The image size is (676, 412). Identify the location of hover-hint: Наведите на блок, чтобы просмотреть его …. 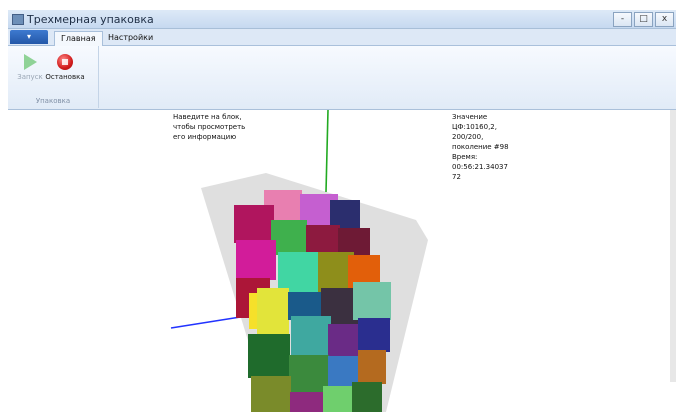
(209, 127).